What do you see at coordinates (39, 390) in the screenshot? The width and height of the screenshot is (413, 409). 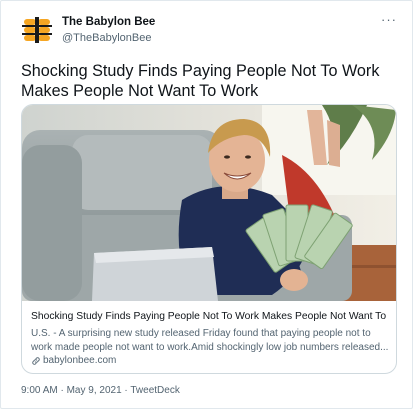 I see `tweet-time: 9:00 AM` at bounding box center [39, 390].